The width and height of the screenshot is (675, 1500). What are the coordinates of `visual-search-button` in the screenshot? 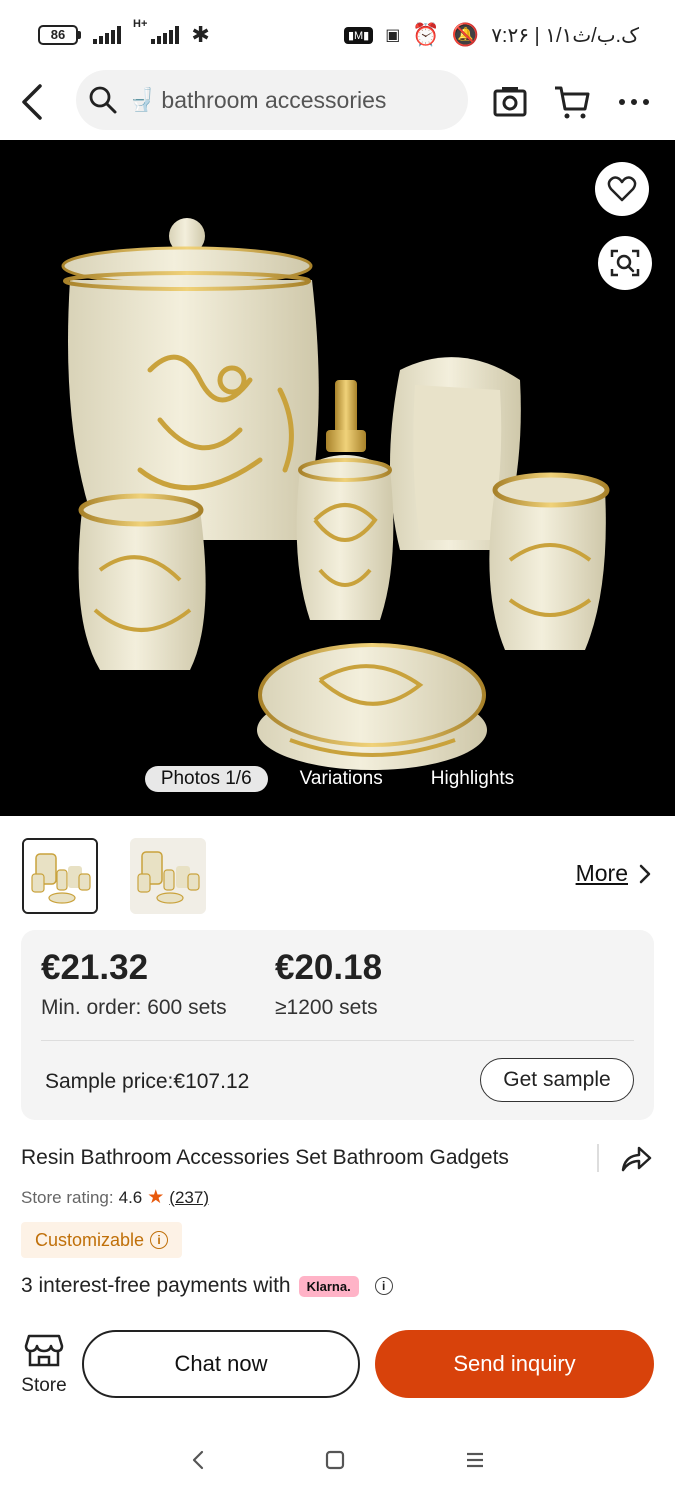 It's located at (625, 263).